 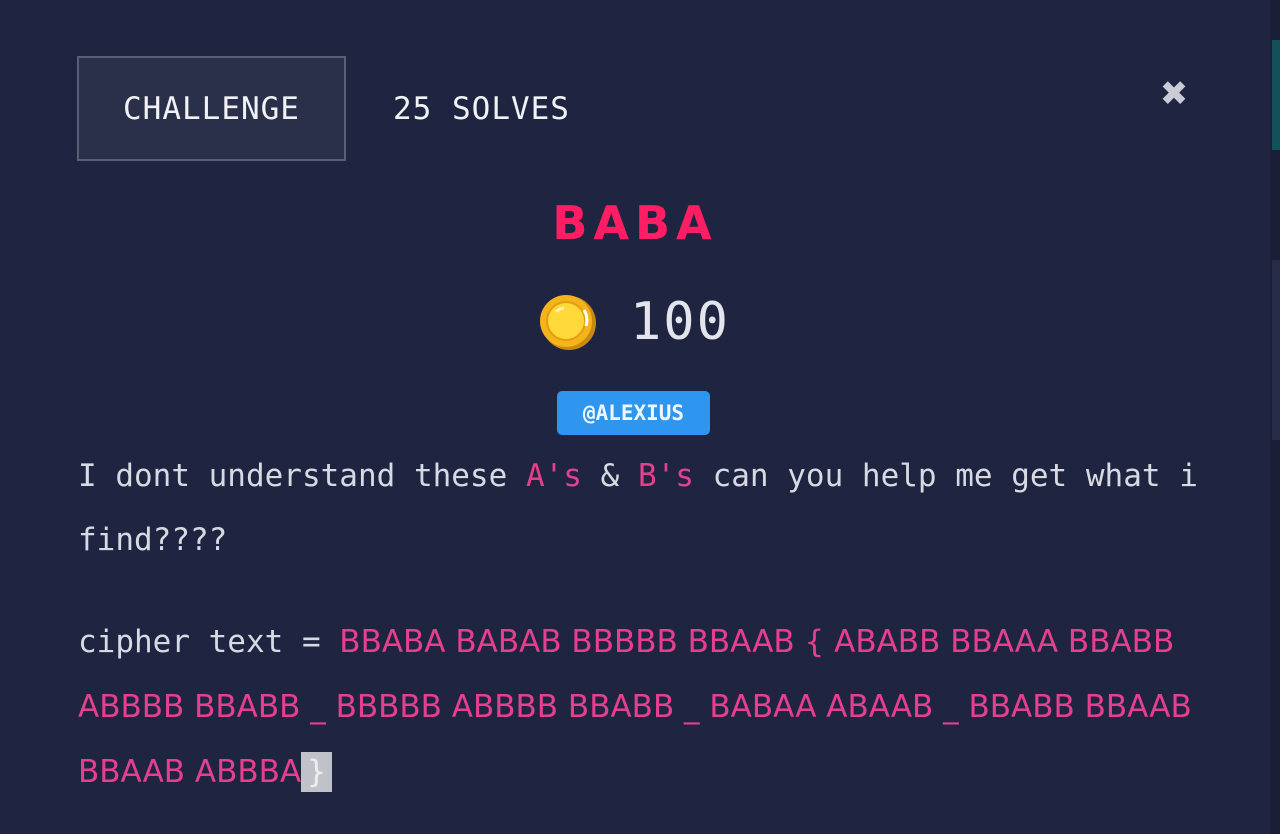 I want to click on tab-solves: 25 SOLVES, so click(x=481, y=108).